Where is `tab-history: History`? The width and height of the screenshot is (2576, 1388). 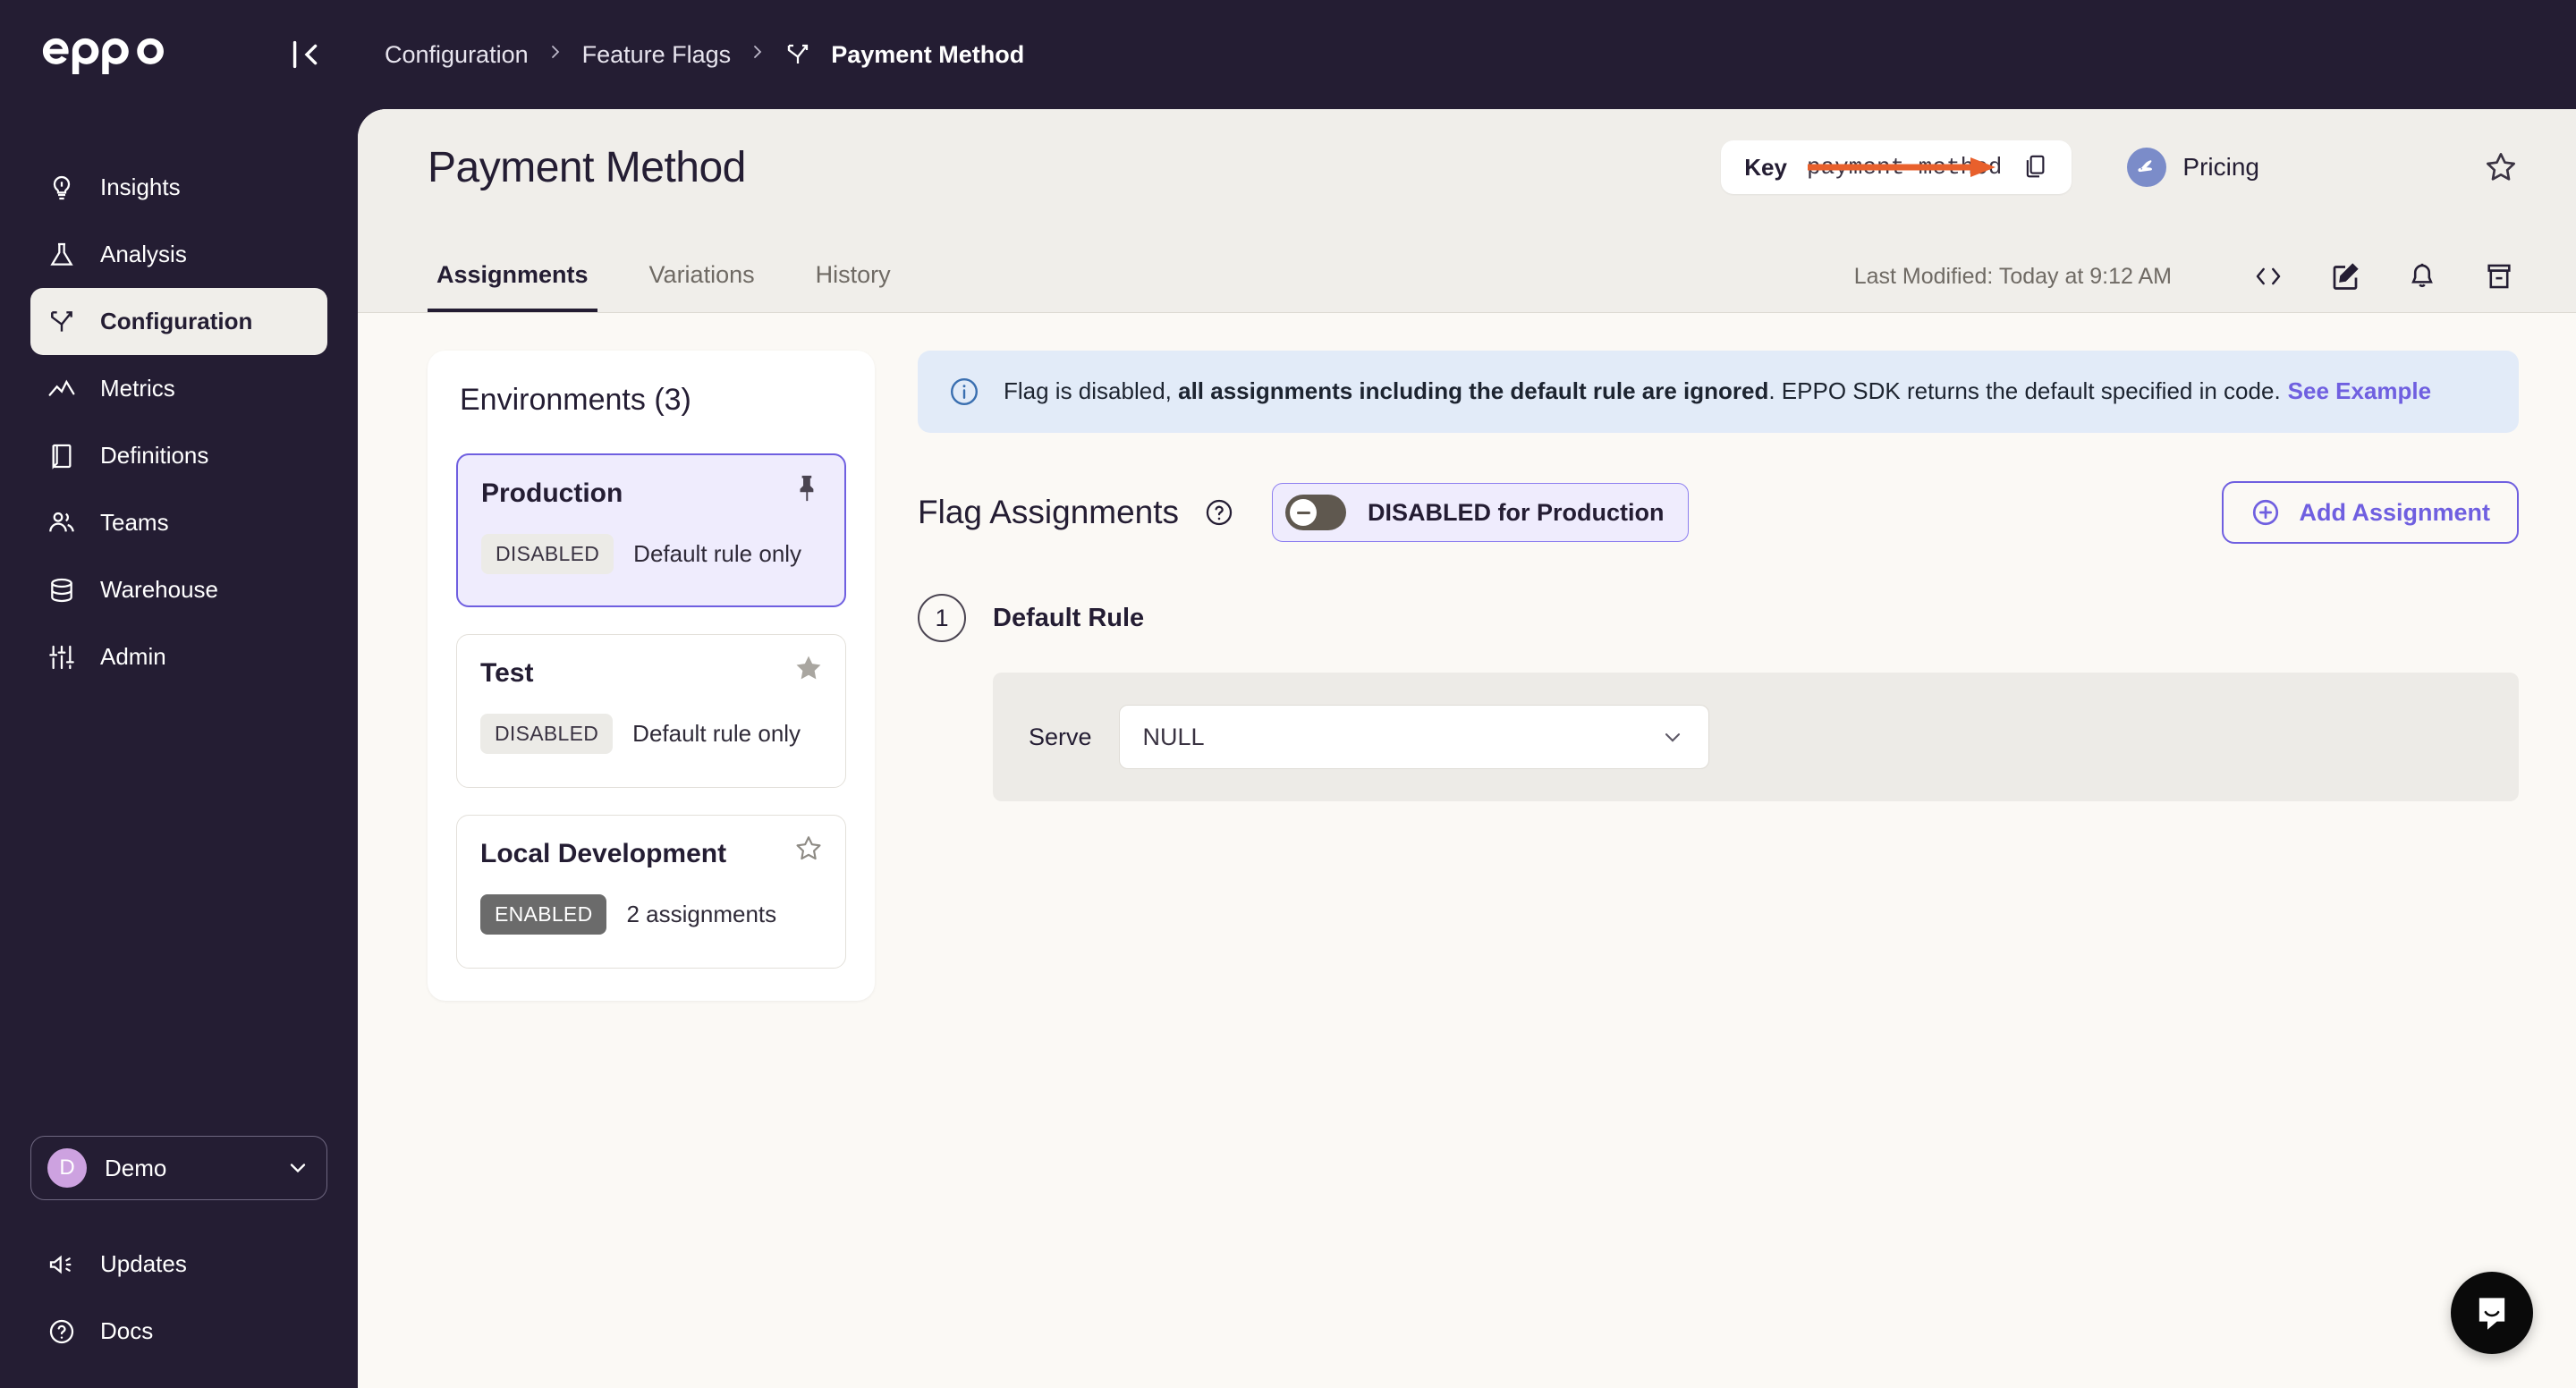
tab-history: History is located at coordinates (853, 286).